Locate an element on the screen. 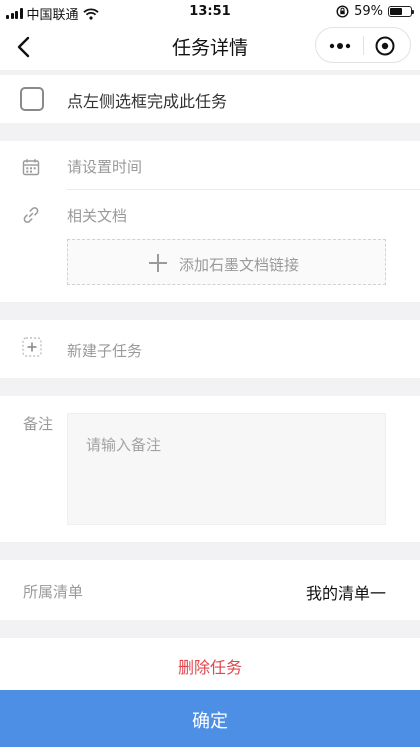  more-button is located at coordinates (340, 46).